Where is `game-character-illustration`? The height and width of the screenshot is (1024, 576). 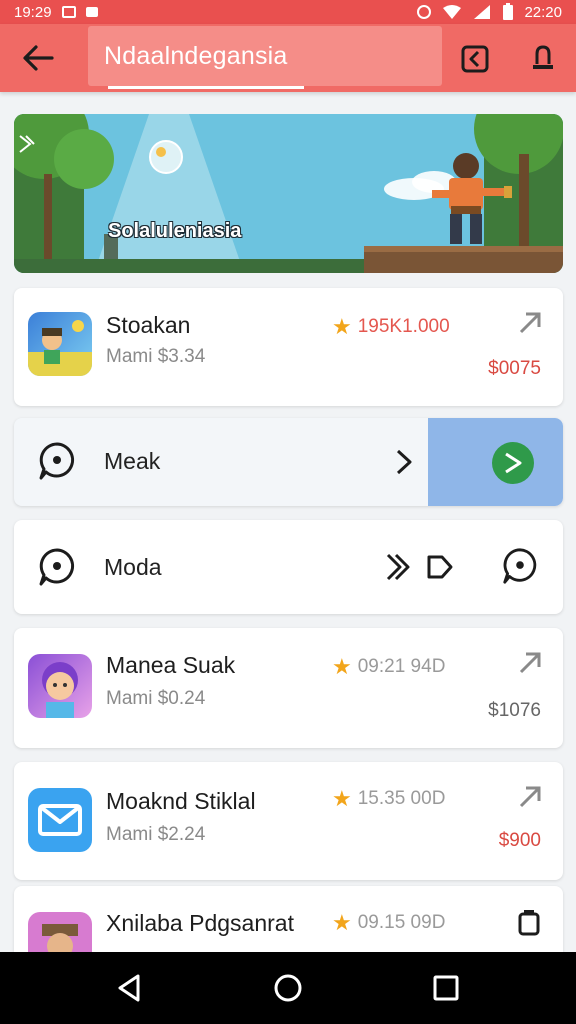
game-character-illustration is located at coordinates (60, 348).